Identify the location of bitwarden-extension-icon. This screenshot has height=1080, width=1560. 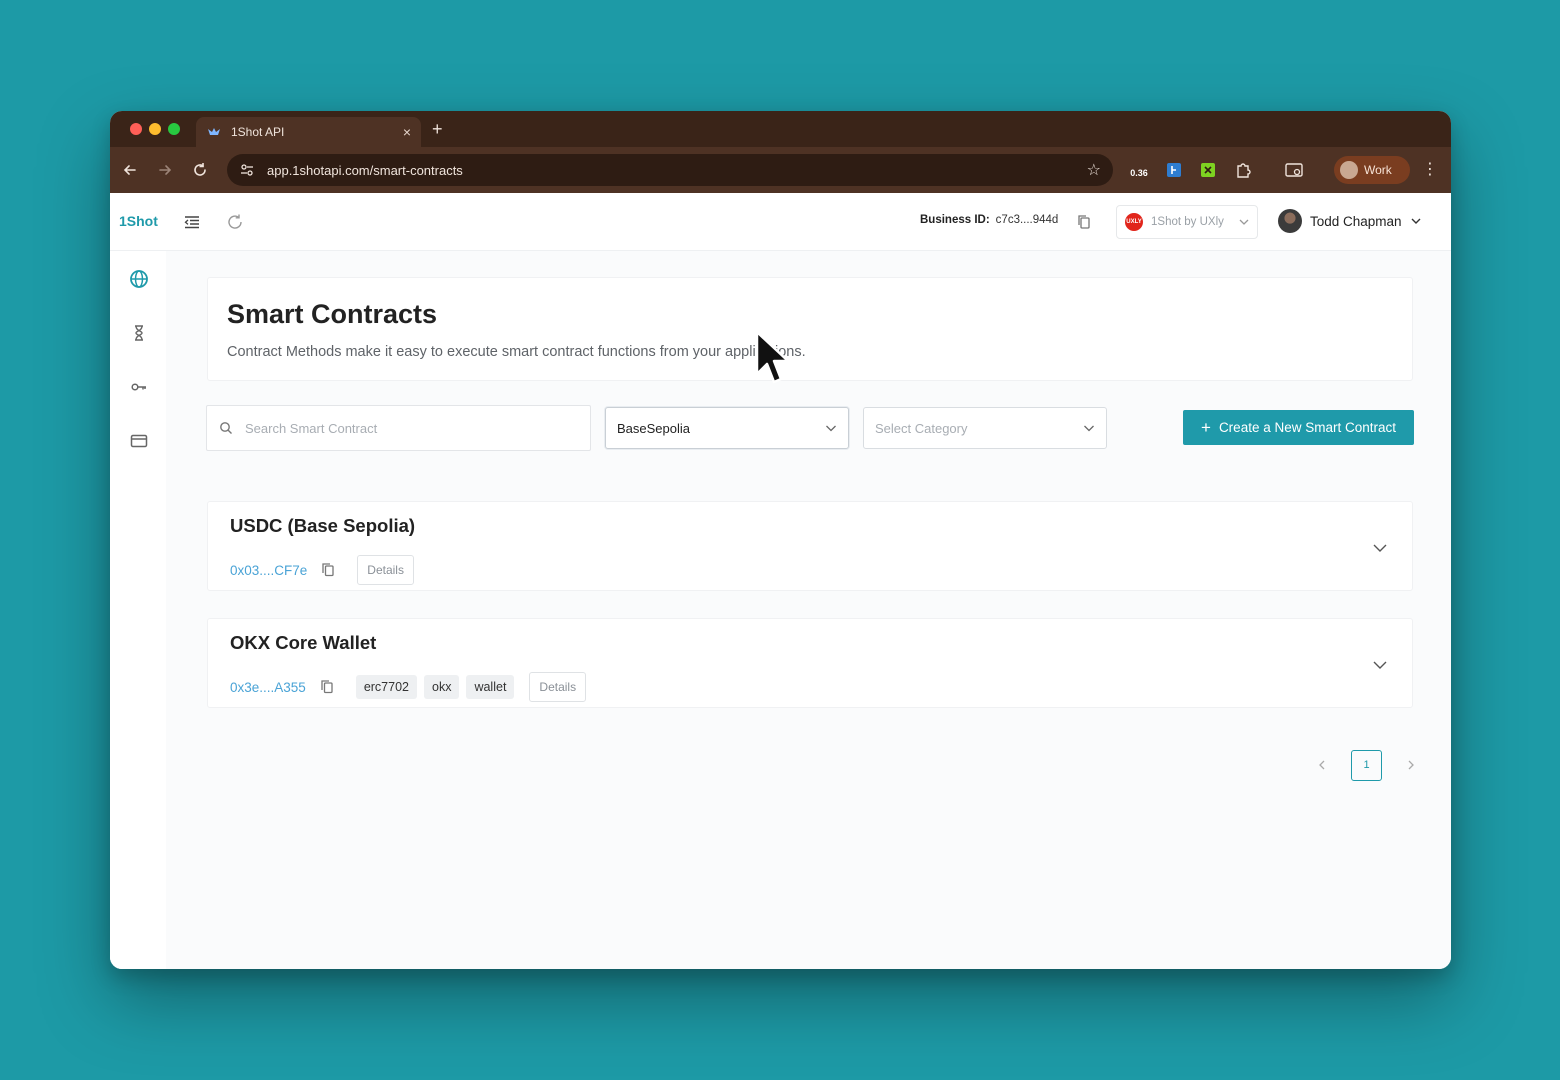
(1174, 170).